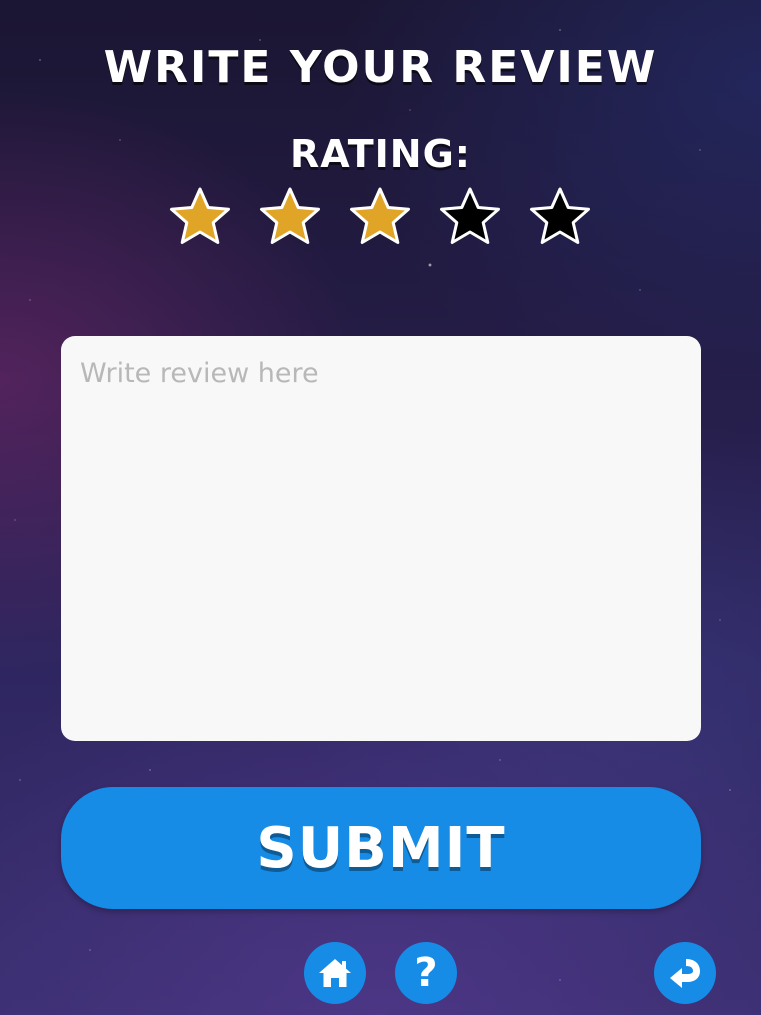  I want to click on home-button, so click(335, 973).